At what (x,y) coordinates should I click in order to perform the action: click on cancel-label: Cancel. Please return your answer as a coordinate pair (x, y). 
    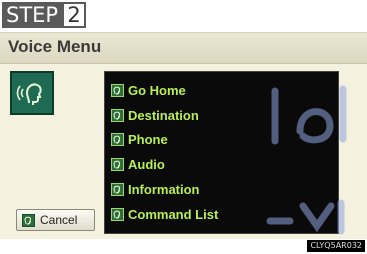
    Looking at the image, I should click on (59, 220).